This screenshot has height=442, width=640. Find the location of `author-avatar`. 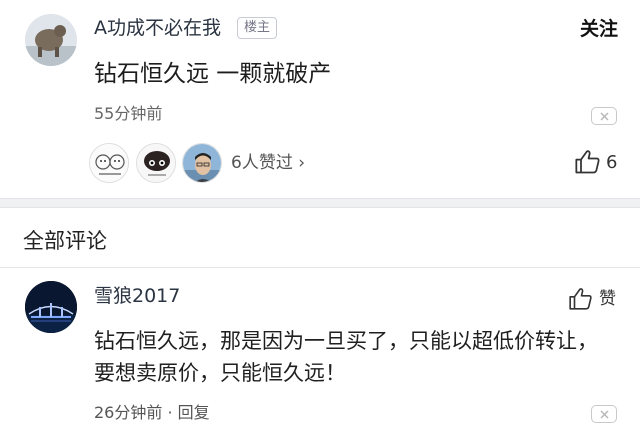

author-avatar is located at coordinates (51, 40).